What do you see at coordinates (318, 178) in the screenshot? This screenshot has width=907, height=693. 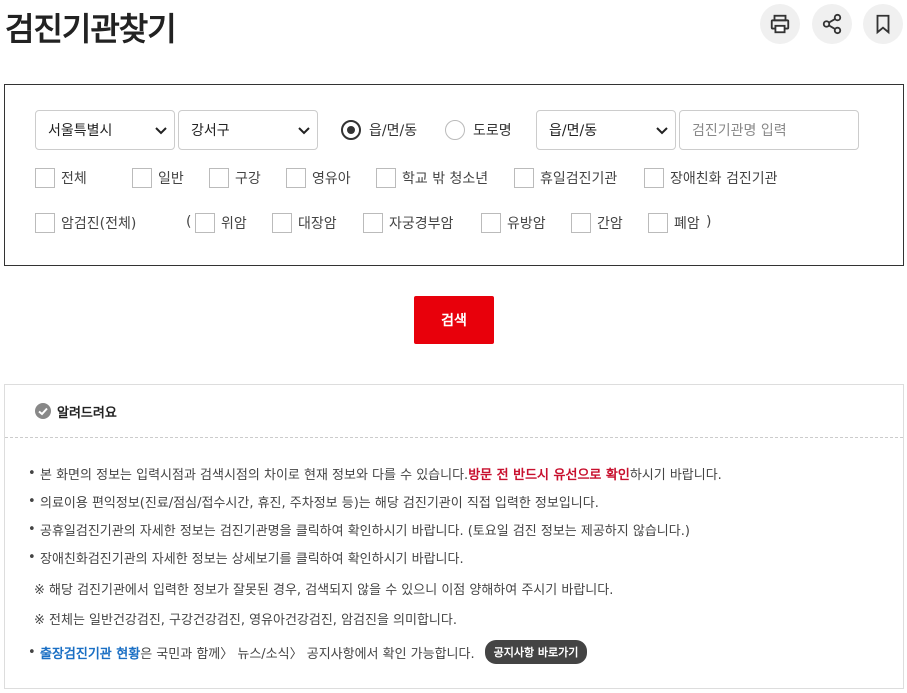 I see `checkbox-type-infant: 영유아` at bounding box center [318, 178].